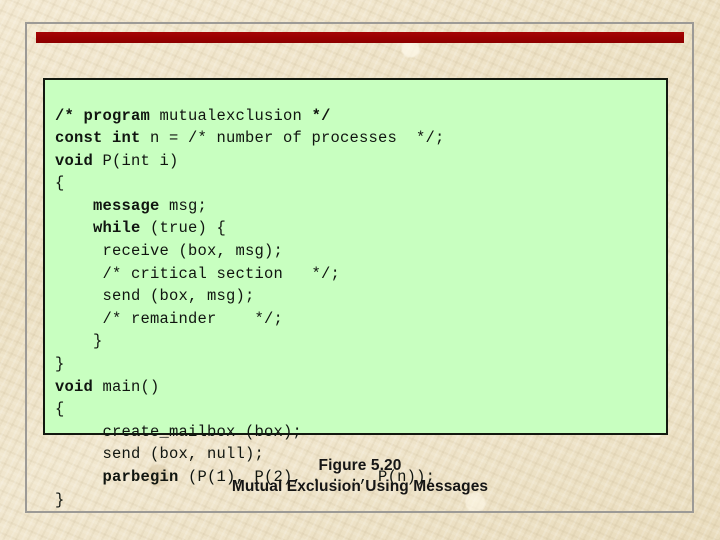 The image size is (720, 540). I want to click on code-line: /* remainder */;, so click(360, 319).